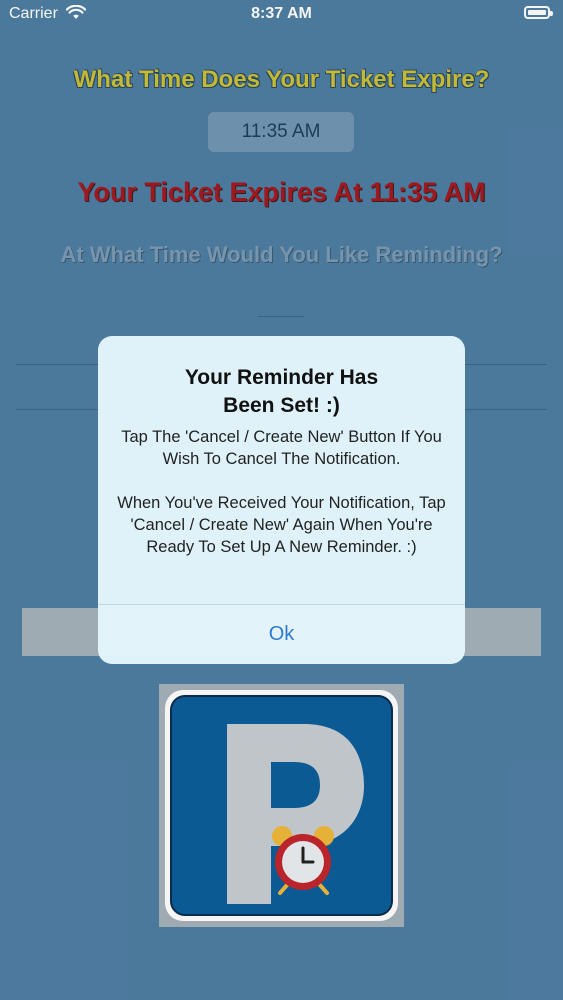 This screenshot has height=1000, width=563. I want to click on alert-title-line: Your Reminder Has, so click(281, 377).